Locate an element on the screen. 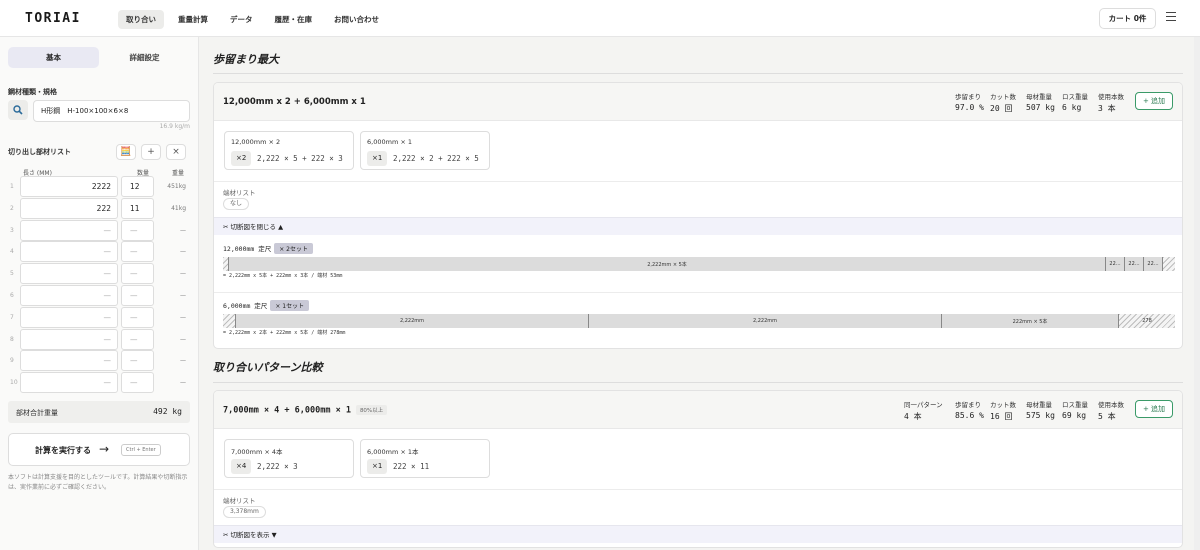 The image size is (1200, 550). length-input: 2222 is located at coordinates (69, 186).